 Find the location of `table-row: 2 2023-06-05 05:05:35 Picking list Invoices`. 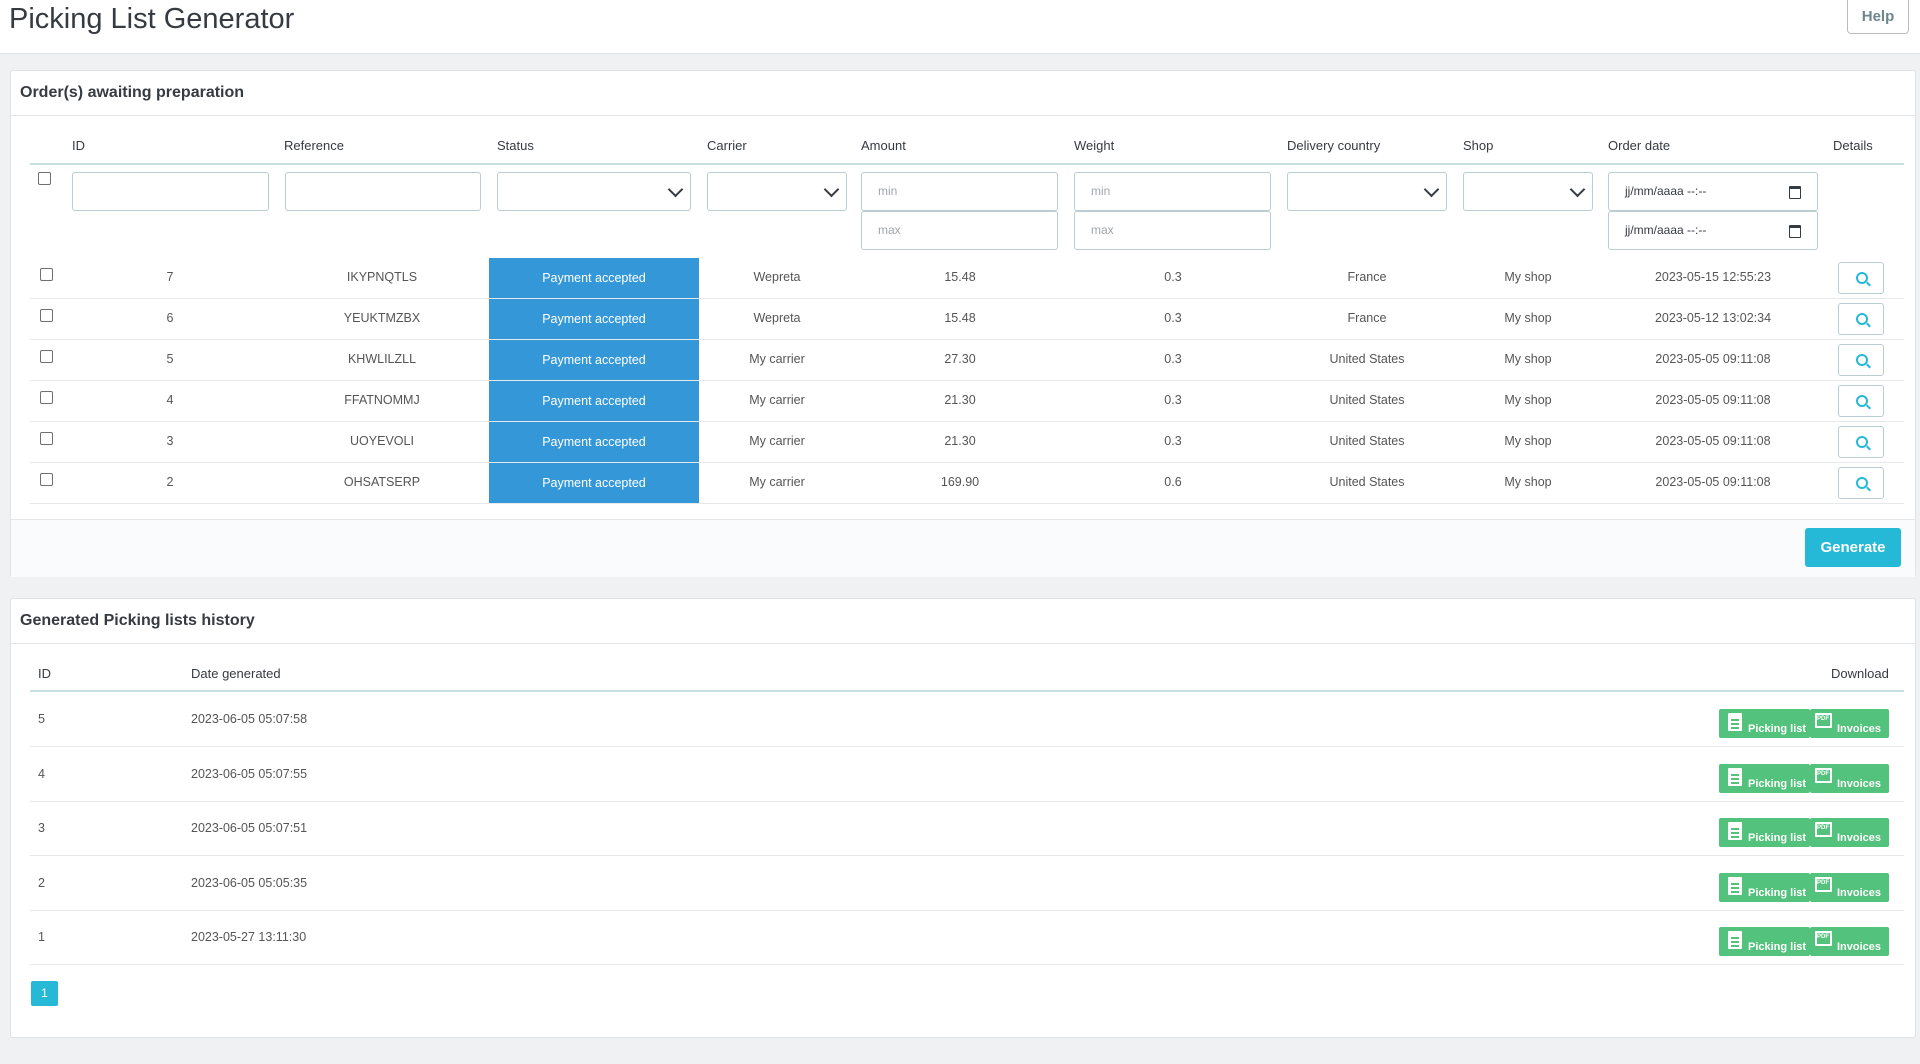

table-row: 2 2023-06-05 05:05:35 Picking list Invoices is located at coordinates (963, 883).